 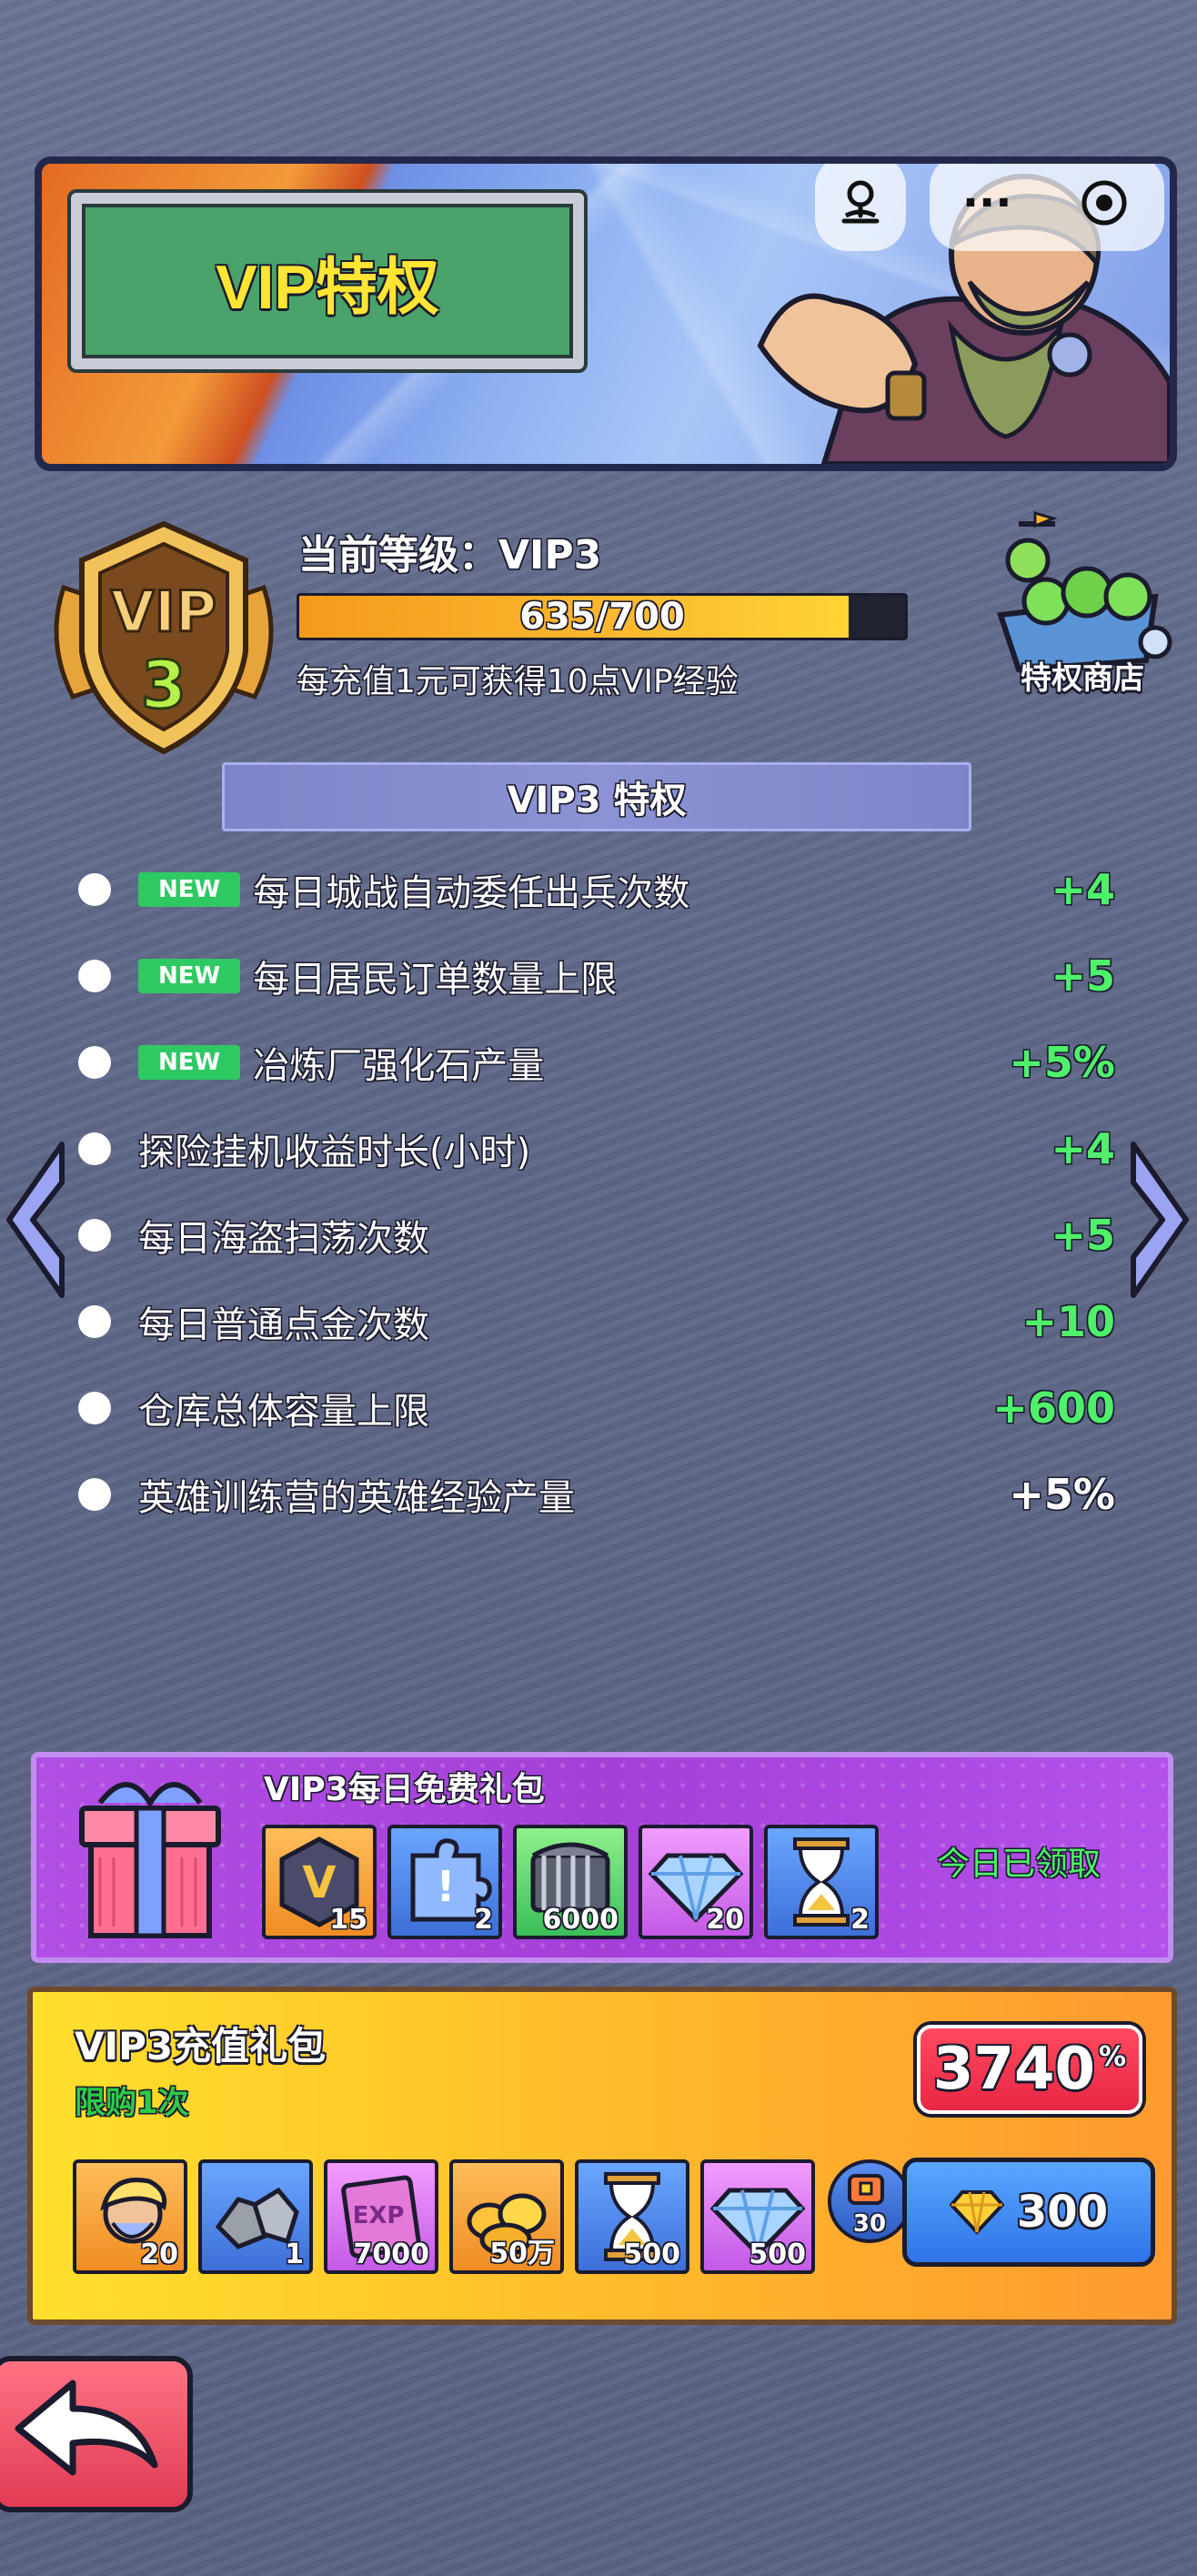 What do you see at coordinates (334, 1152) in the screenshot?
I see `privilege-label: 探险挂机收益时长(小时)` at bounding box center [334, 1152].